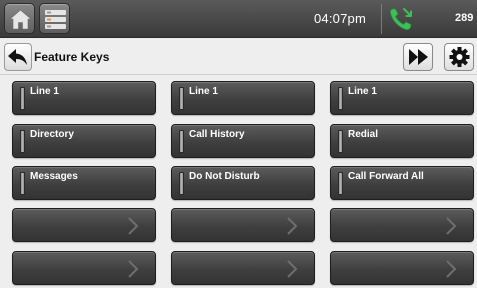  I want to click on list-icon, so click(55, 19).